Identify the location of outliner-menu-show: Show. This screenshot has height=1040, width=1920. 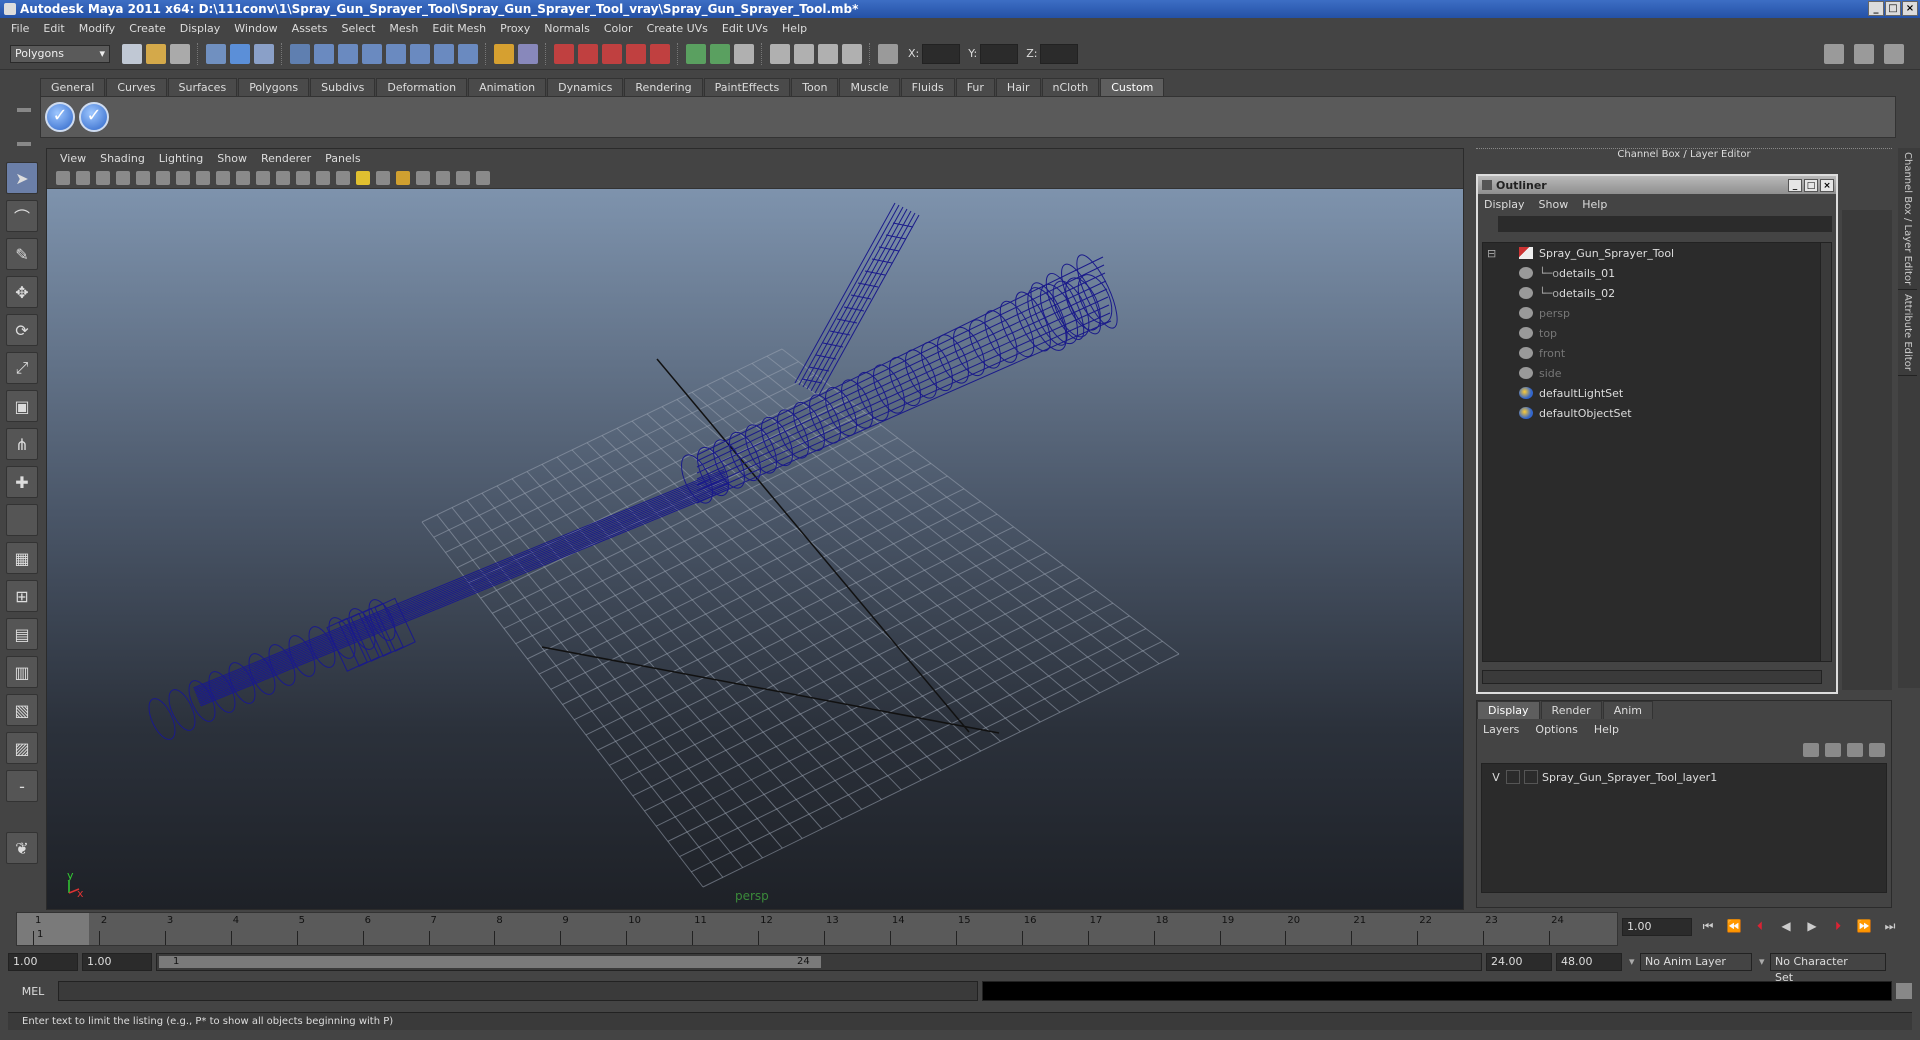
(1558, 204).